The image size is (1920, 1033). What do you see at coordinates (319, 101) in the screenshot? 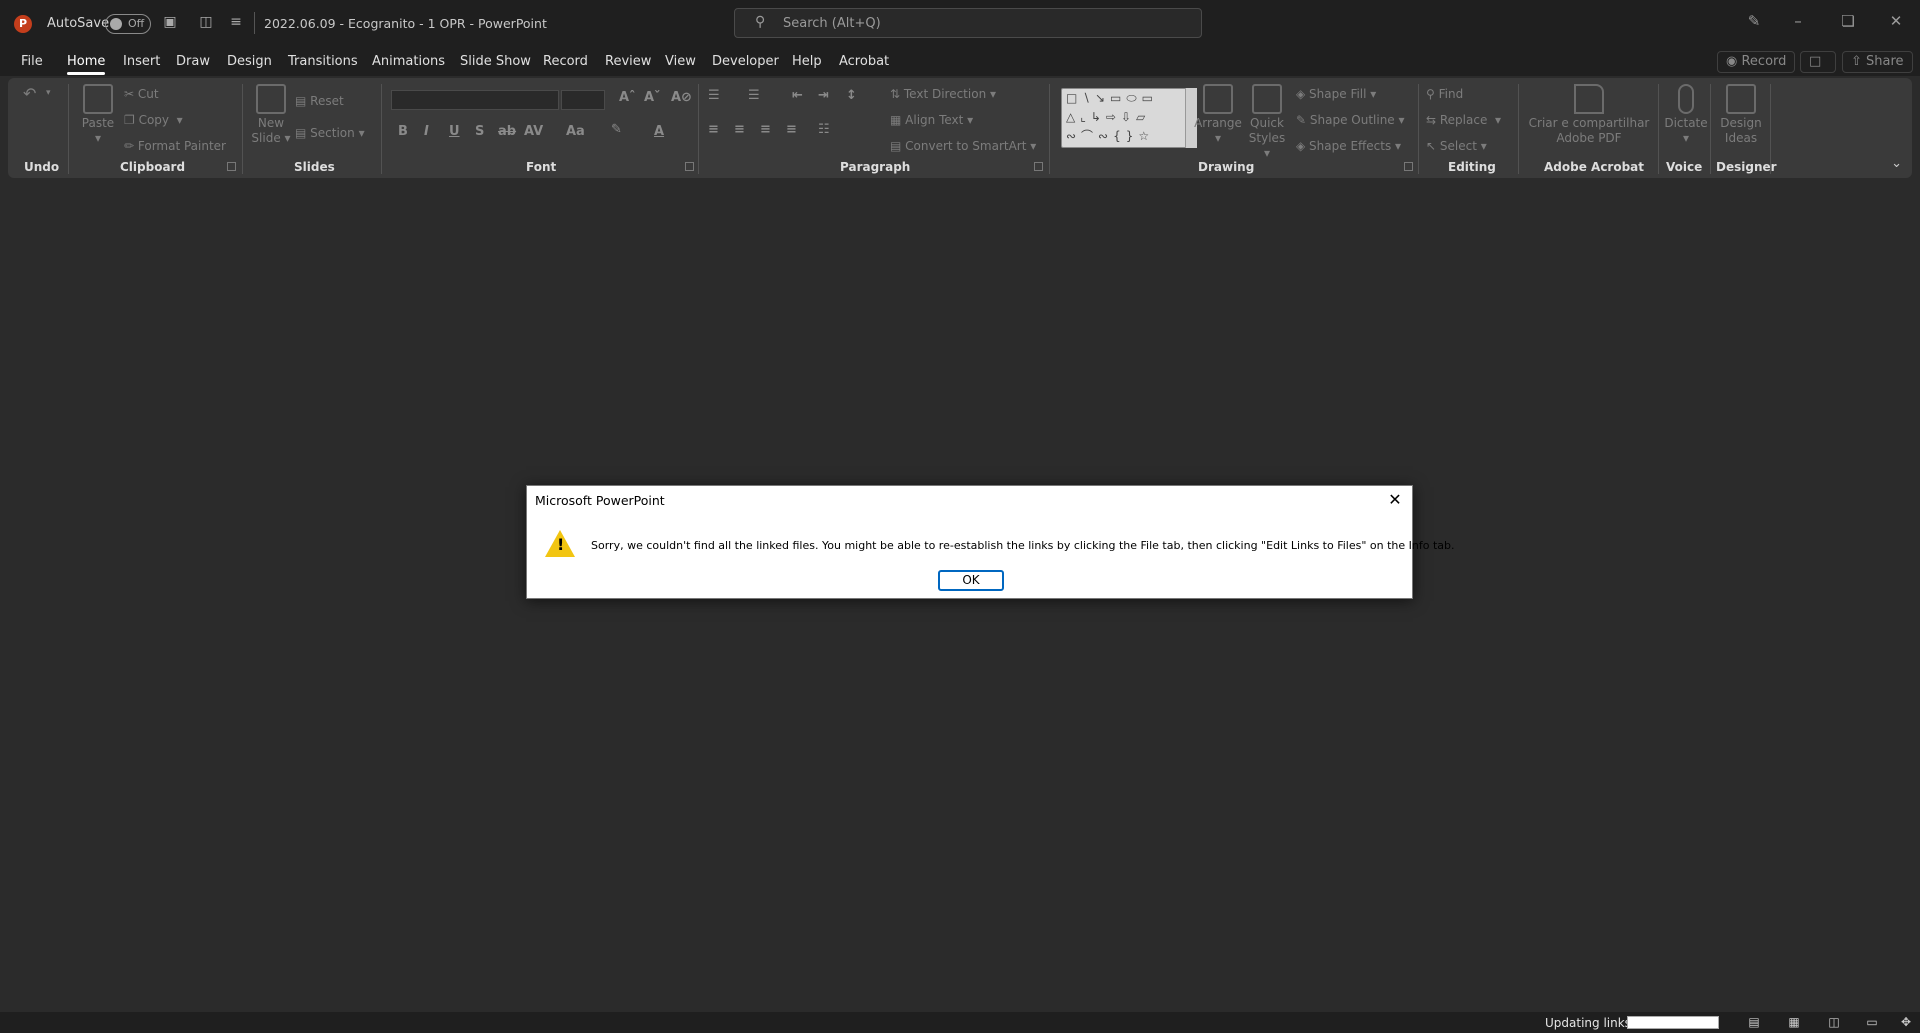
I see `reset-button: ▤ Reset` at bounding box center [319, 101].